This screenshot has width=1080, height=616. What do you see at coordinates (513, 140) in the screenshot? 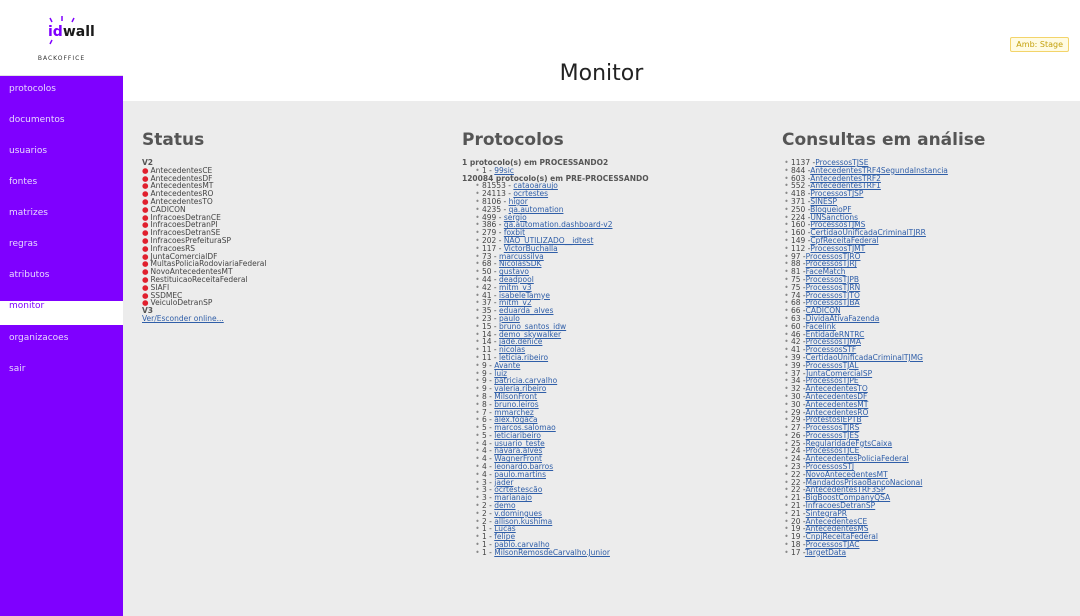
I see `protocolos-title: Protocolos` at bounding box center [513, 140].